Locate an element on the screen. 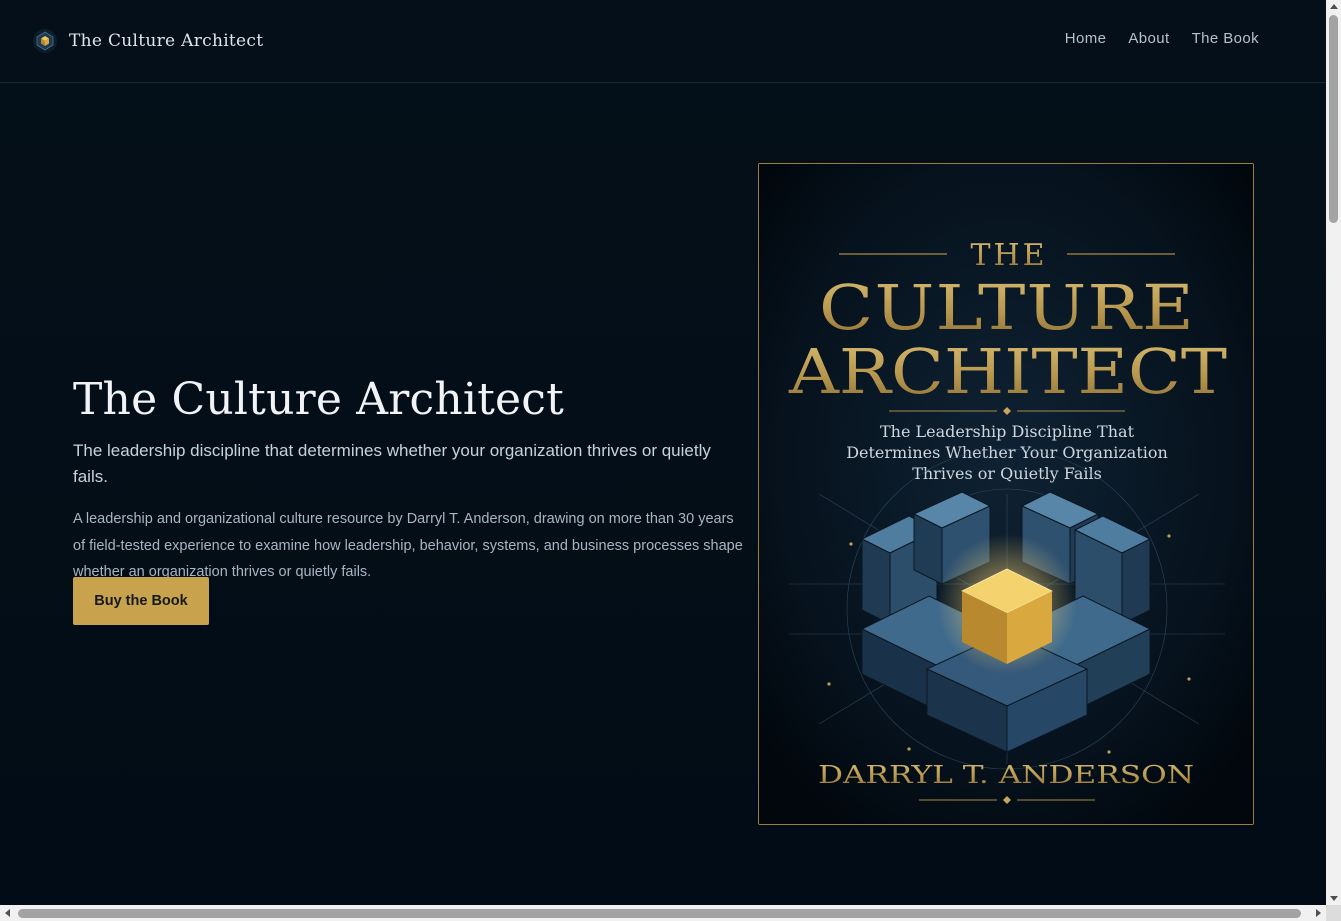 The height and width of the screenshot is (921, 1341). scroll-left-arrow-icon is located at coordinates (7, 913).